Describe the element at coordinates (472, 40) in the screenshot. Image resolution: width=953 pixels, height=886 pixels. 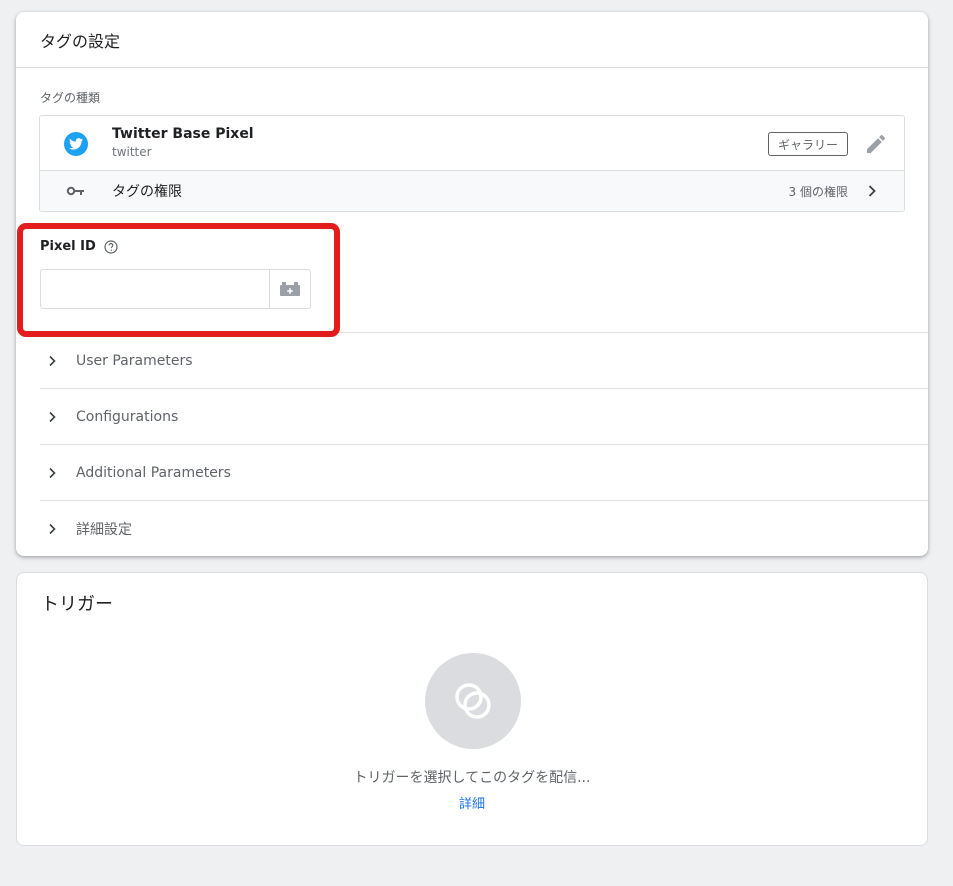
I see `tag-configuration-title: タグの設定` at that location.